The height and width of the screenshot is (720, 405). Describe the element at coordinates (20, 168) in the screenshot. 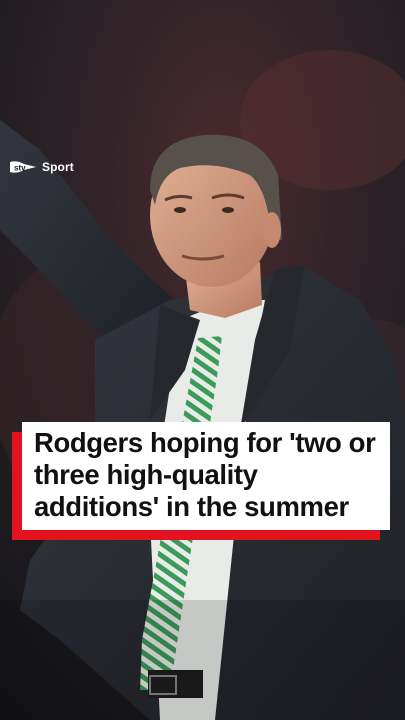

I see `svg-text: stv` at that location.